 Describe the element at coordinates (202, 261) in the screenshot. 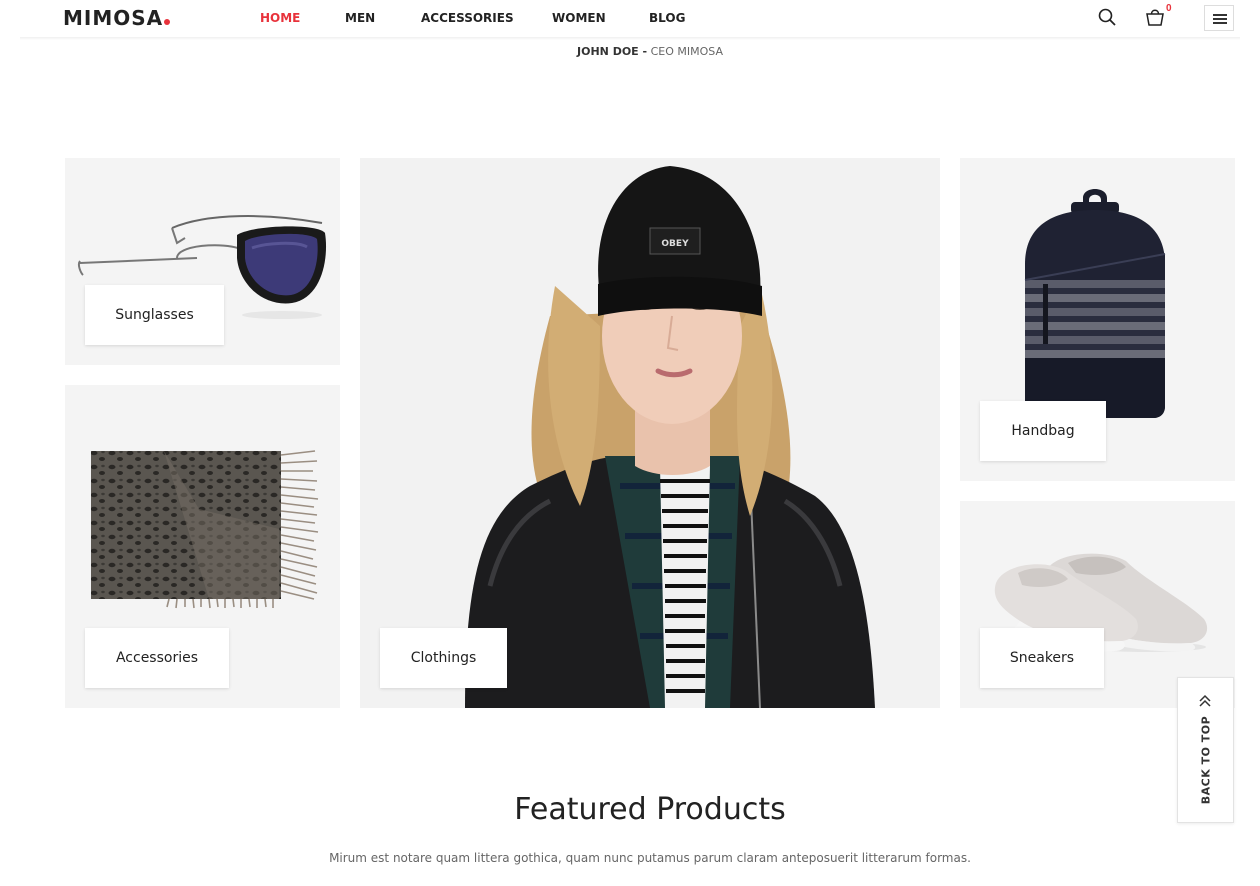

I see `category-tile-sunglasses: Sunglasses` at that location.